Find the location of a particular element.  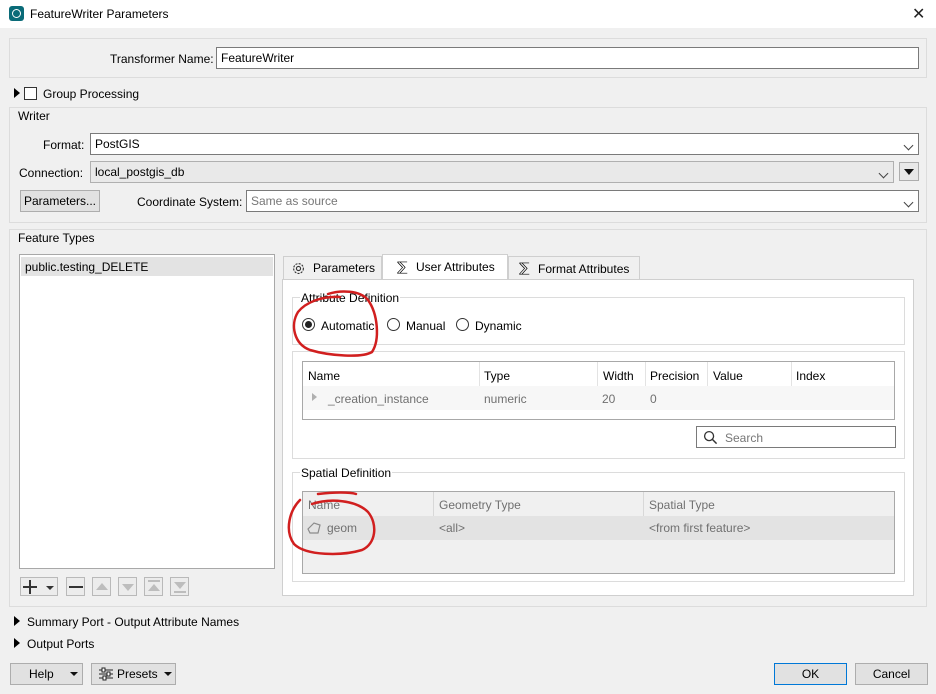

output-ports-label: Output Ports is located at coordinates (60, 644).